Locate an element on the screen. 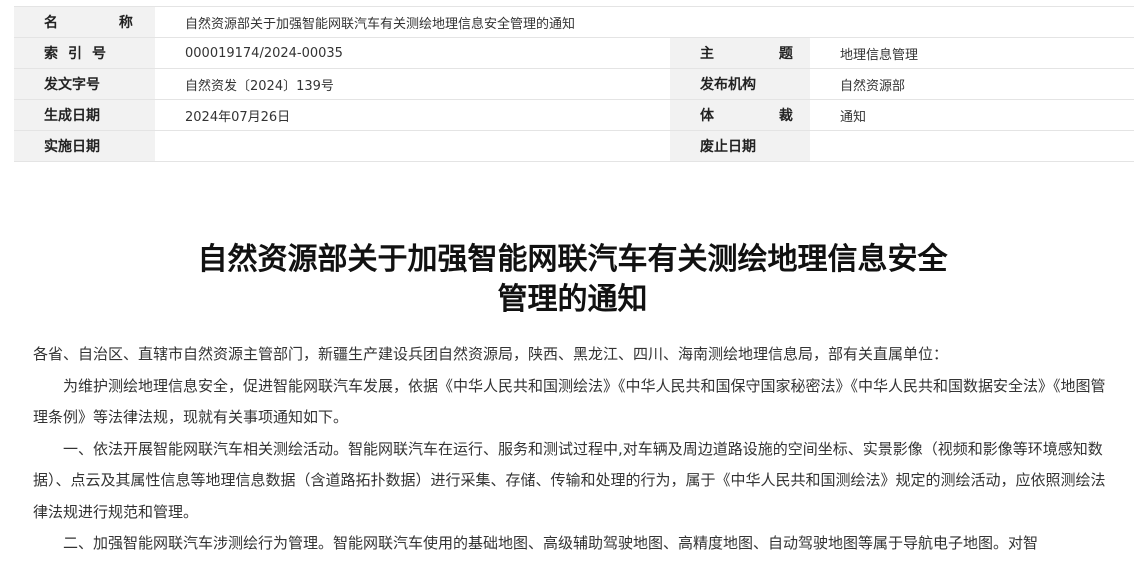 This screenshot has width=1139, height=561. name-value: 自然资源部关于加强智能网联汽车有关测绘地理信息安全管理的通知 is located at coordinates (645, 22).